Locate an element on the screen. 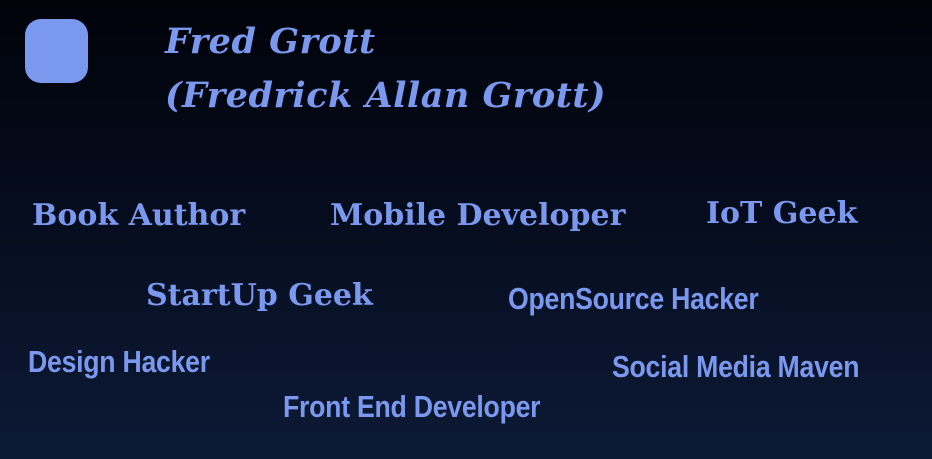  tag-opensource-hacker: OpenSource Hacker is located at coordinates (633, 298).